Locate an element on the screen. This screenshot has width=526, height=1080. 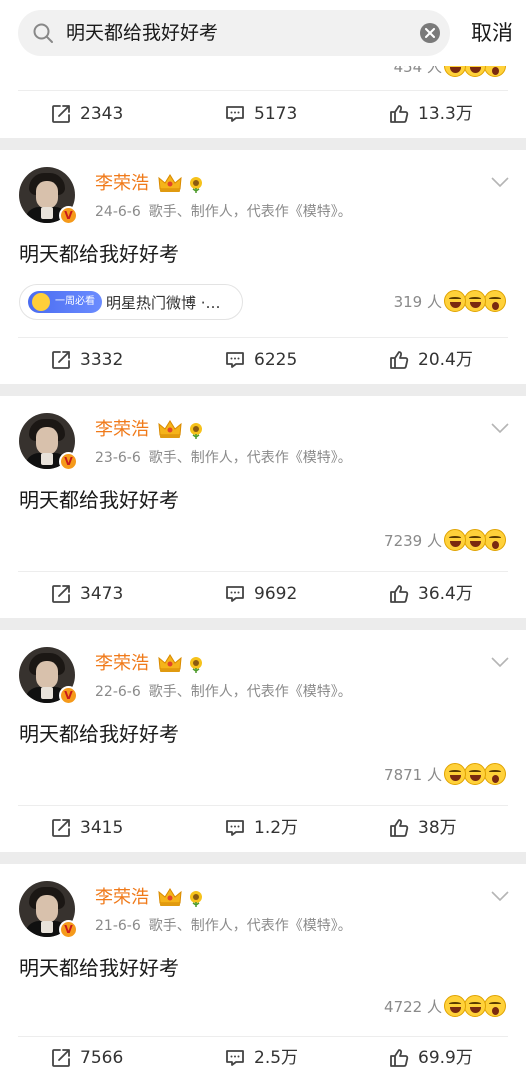
search-icon is located at coordinates (43, 33).